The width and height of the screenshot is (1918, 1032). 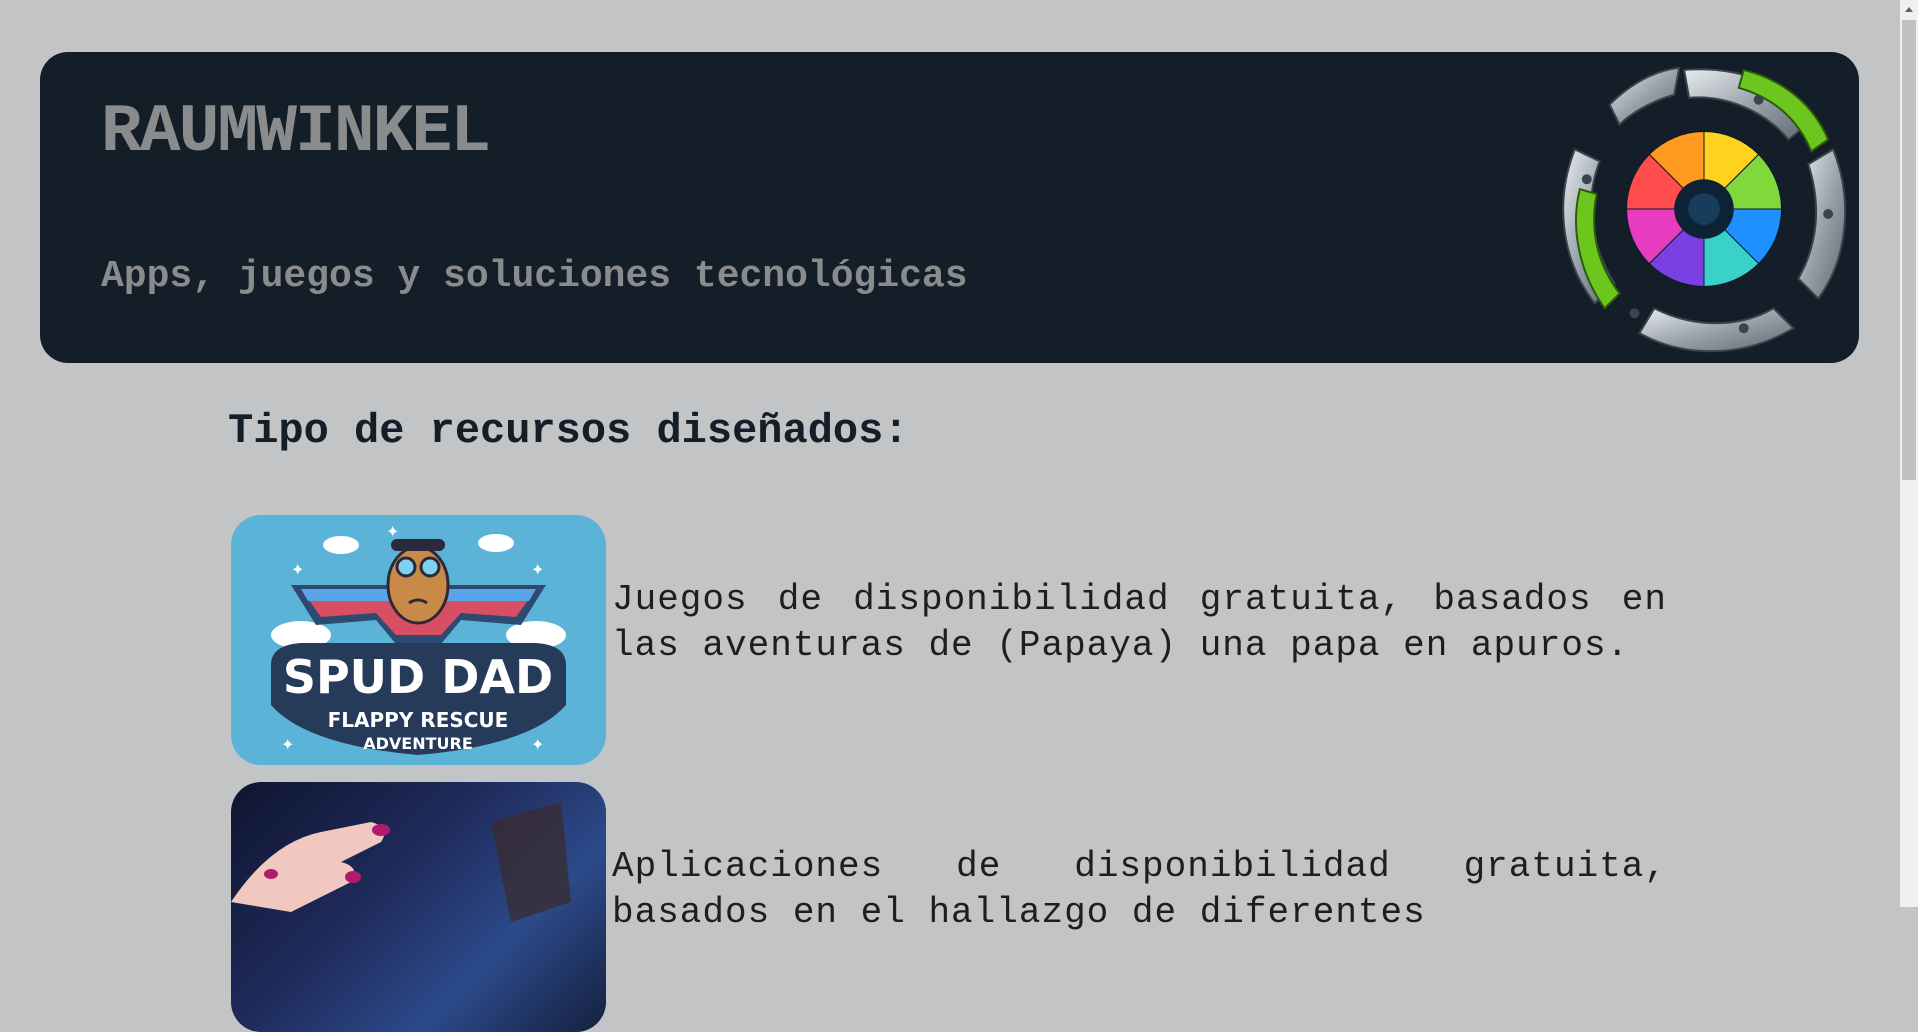 I want to click on apps-thumbnail, so click(x=418, y=907).